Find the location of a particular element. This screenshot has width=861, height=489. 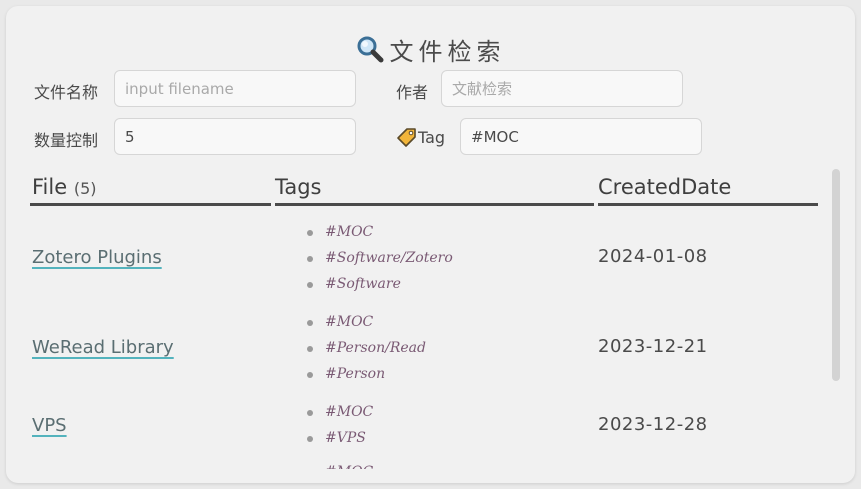

magnifier-icon is located at coordinates (370, 52).